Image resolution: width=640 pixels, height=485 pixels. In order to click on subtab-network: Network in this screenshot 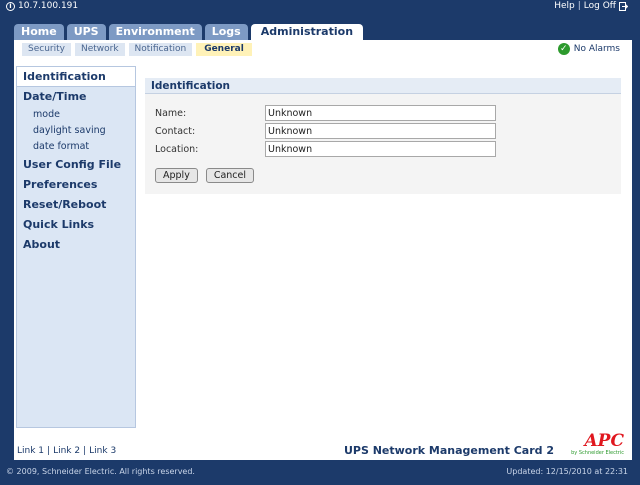, I will do `click(99, 49)`.